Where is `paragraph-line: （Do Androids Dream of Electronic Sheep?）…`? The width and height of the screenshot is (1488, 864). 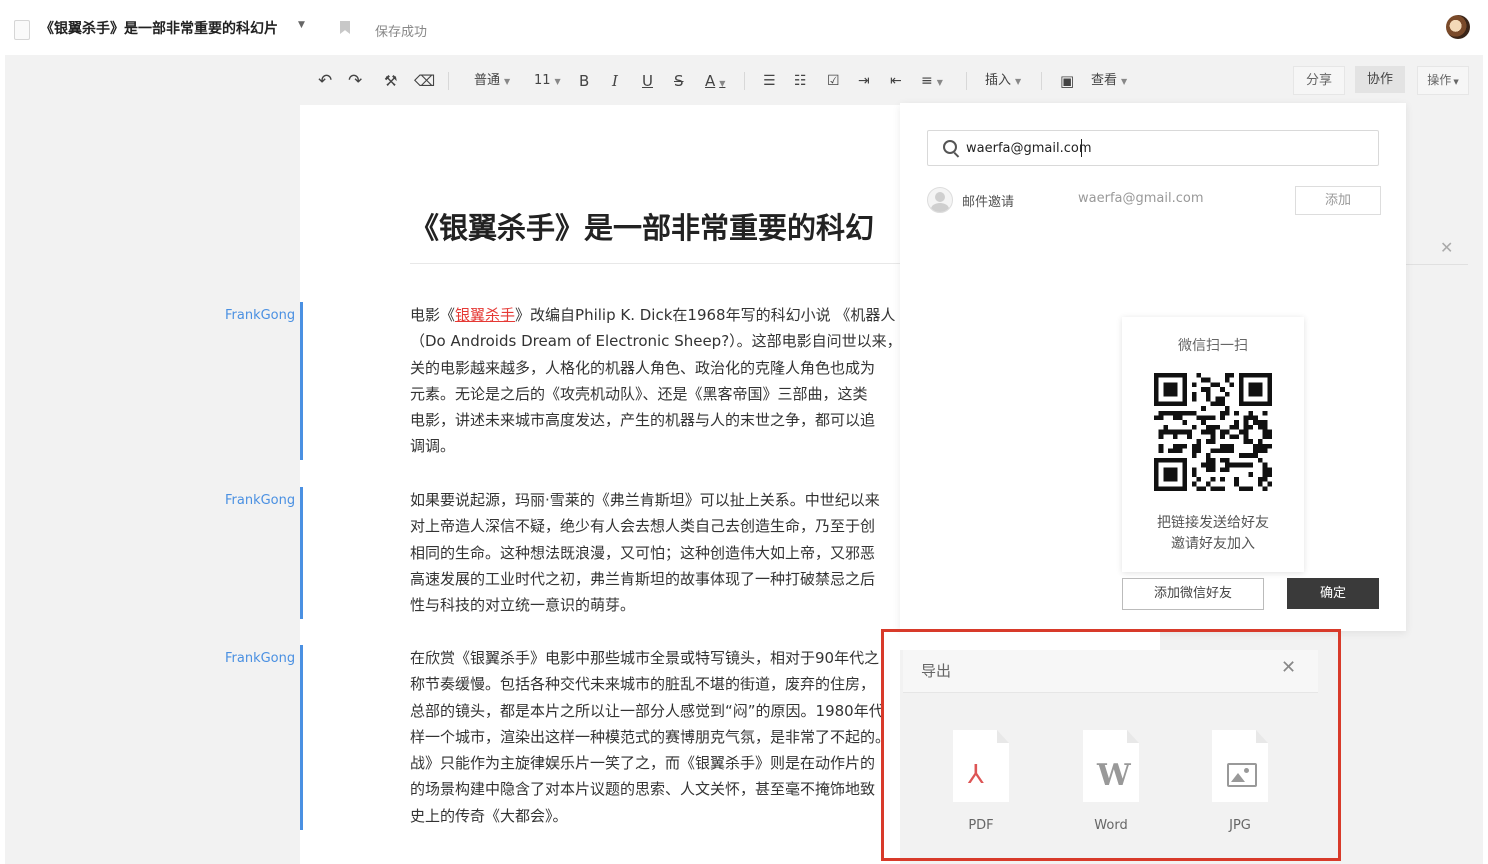 paragraph-line: （Do Androids Dream of Electronic Sheep?）… is located at coordinates (655, 341).